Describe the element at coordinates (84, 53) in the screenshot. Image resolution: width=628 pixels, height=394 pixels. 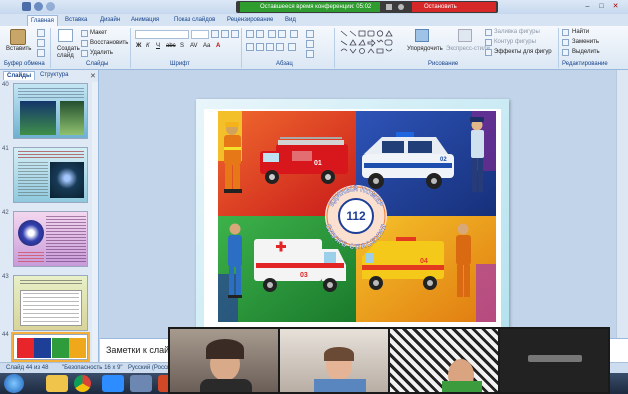
I see `delete-icon` at that location.